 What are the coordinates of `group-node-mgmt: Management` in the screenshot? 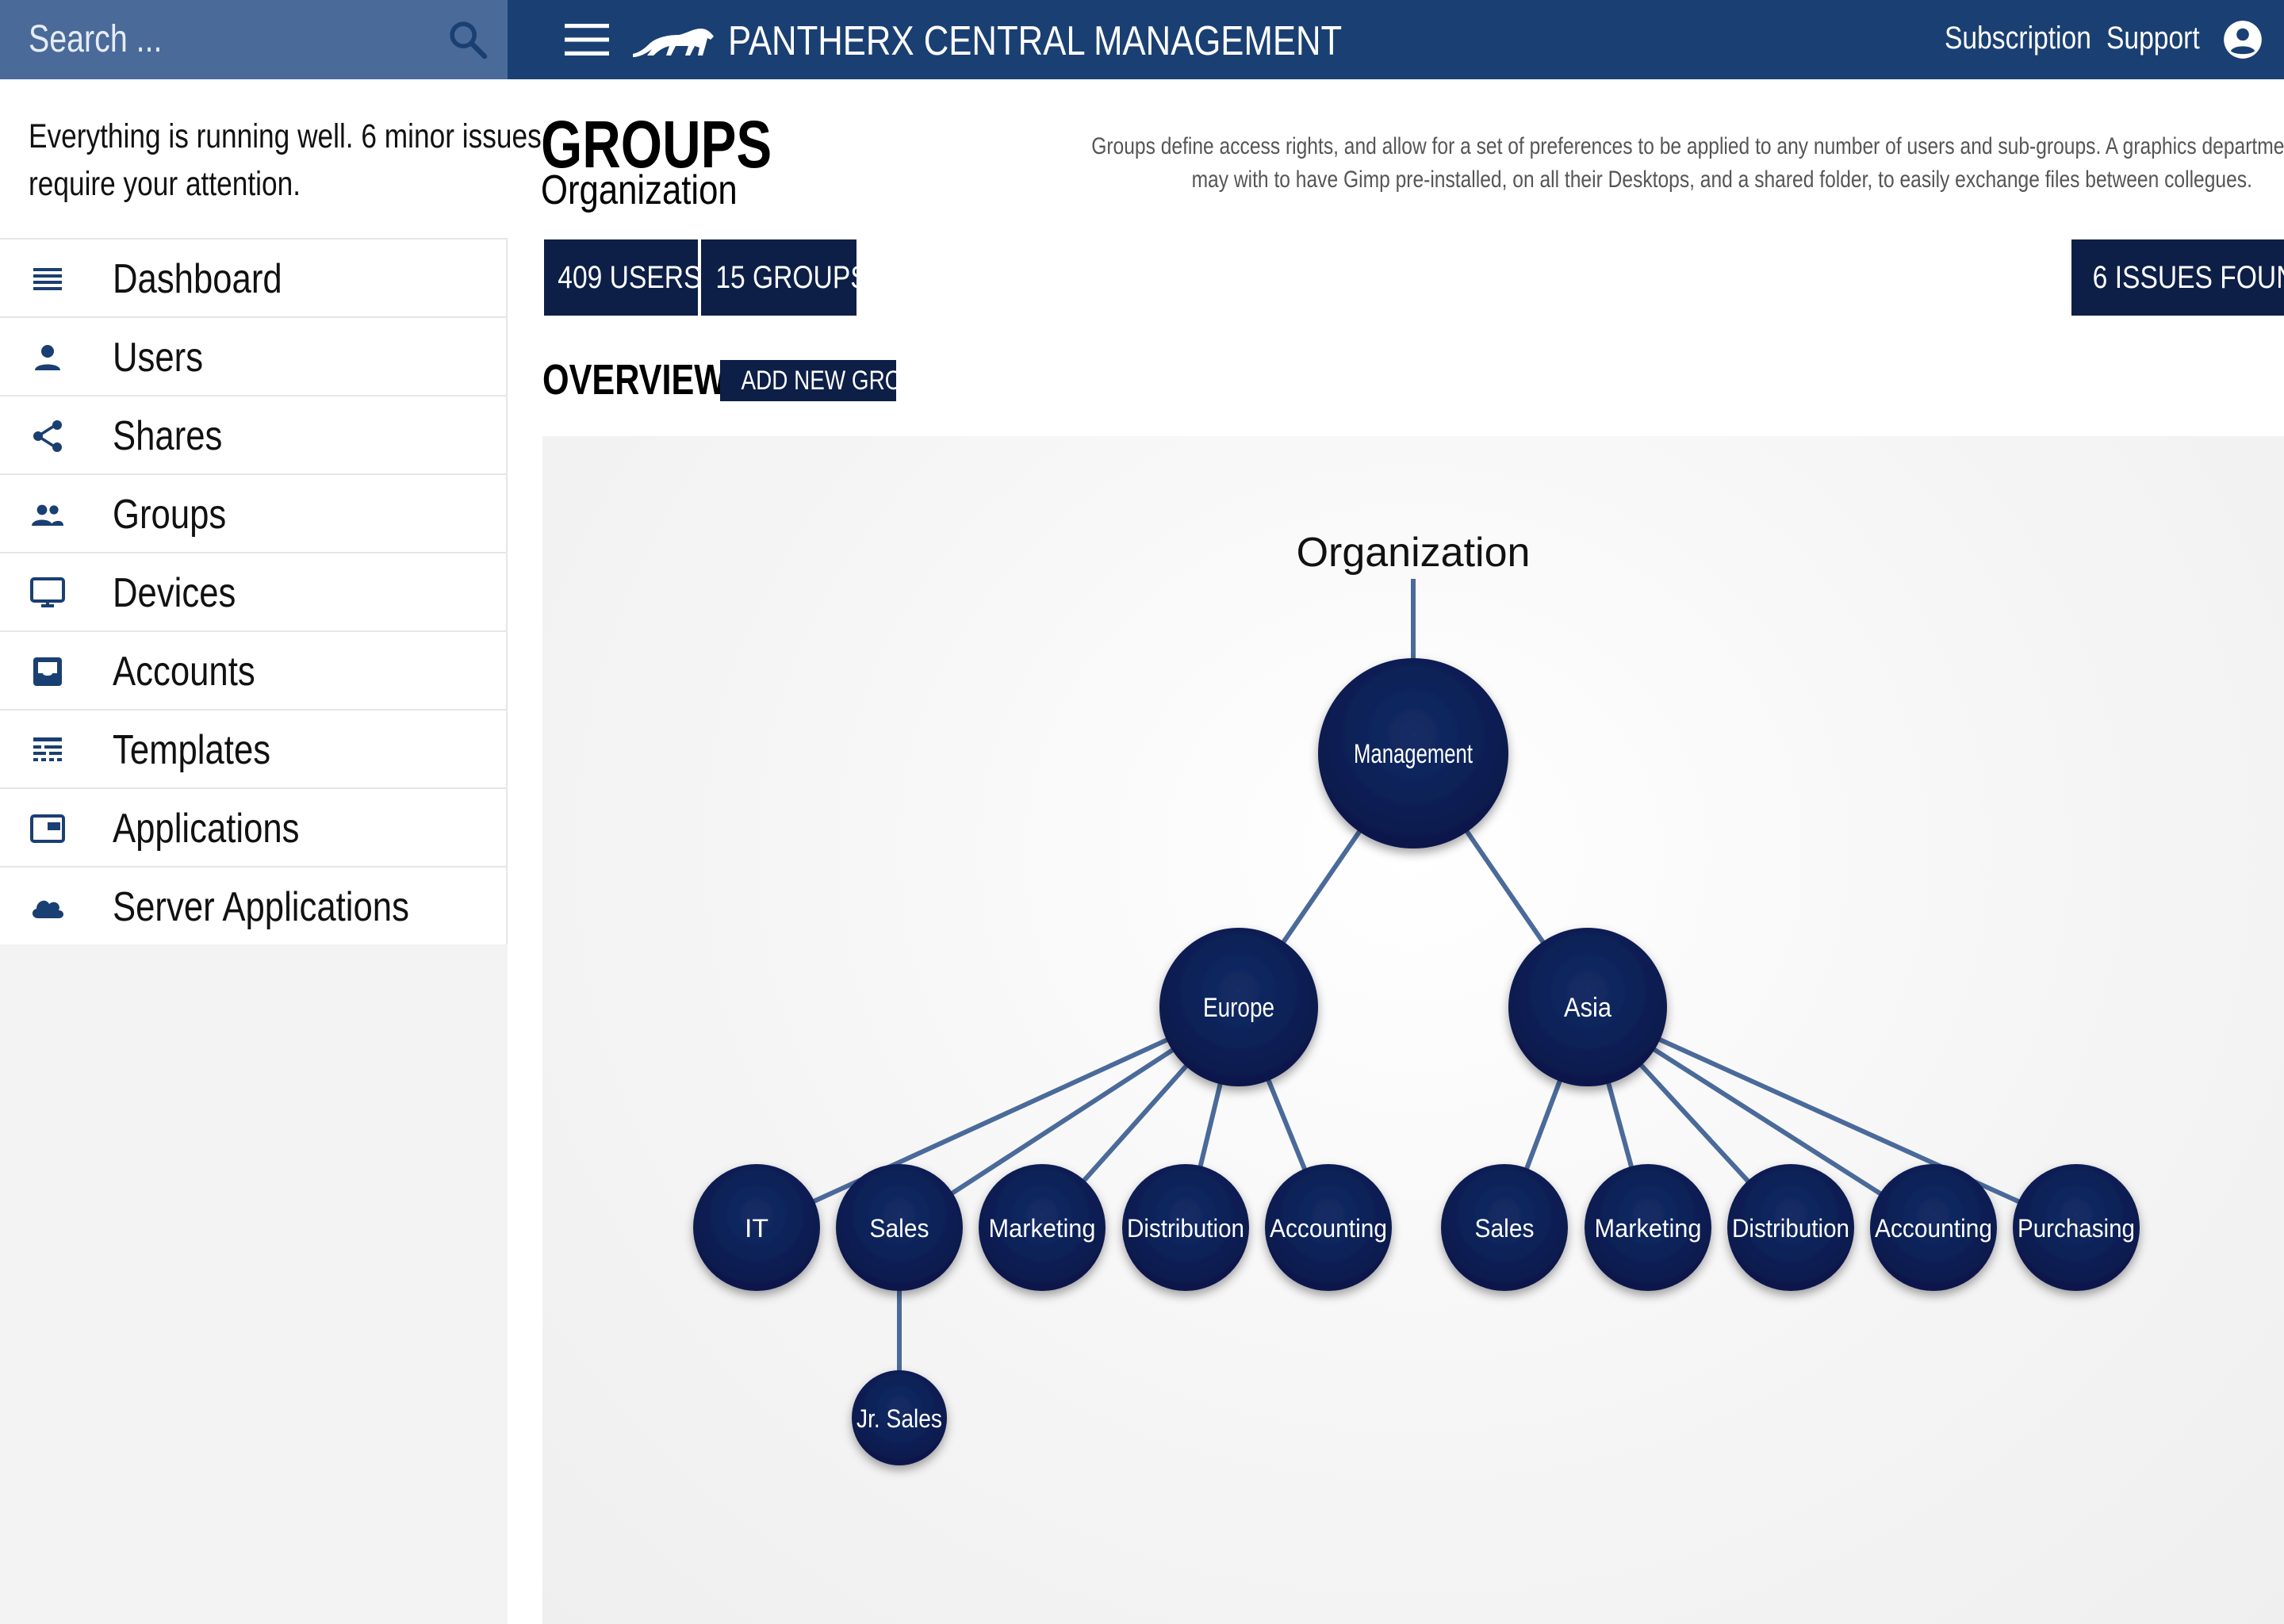 It's located at (1413, 753).